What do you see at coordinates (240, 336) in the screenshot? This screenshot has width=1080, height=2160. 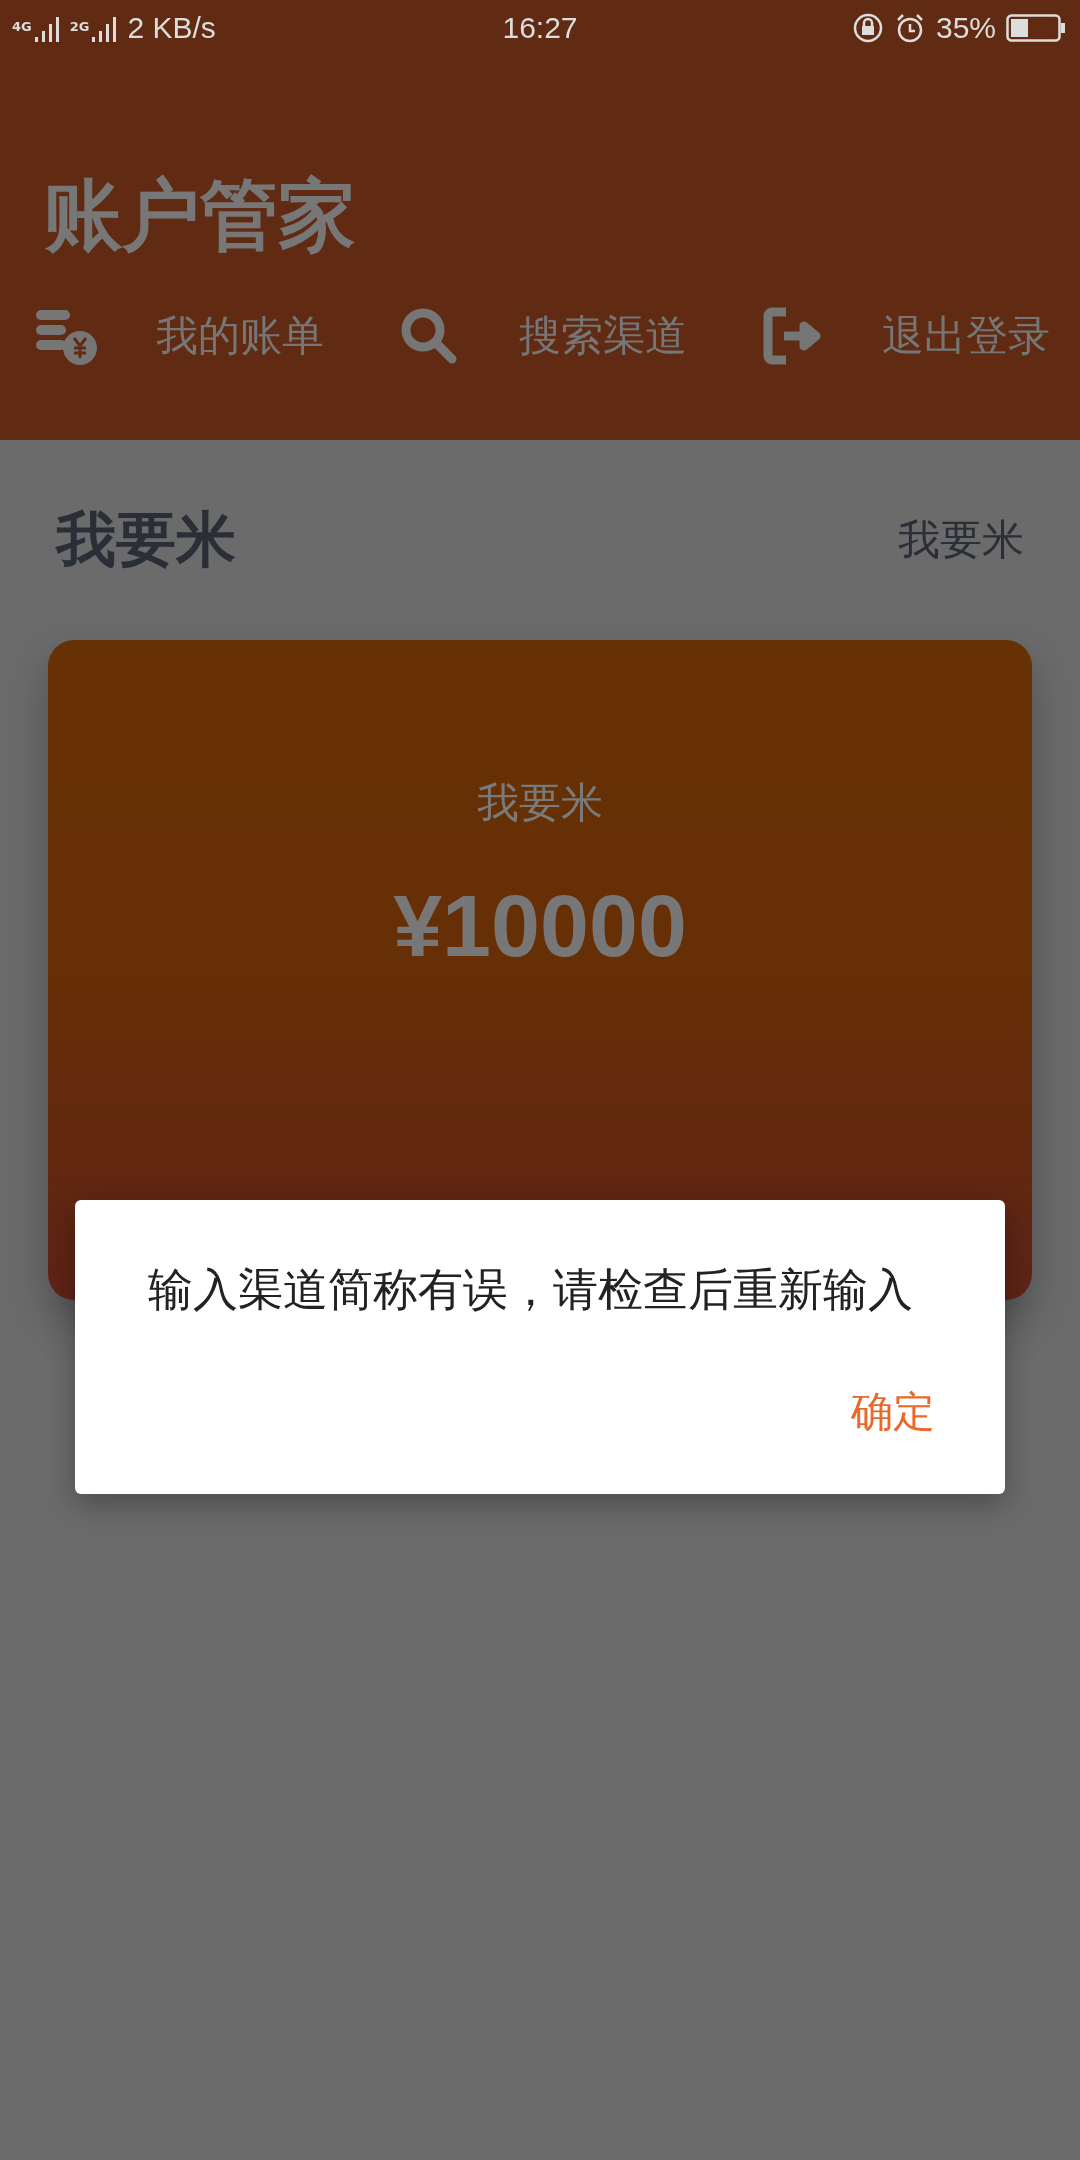 I see `nav-link: 我的账单` at bounding box center [240, 336].